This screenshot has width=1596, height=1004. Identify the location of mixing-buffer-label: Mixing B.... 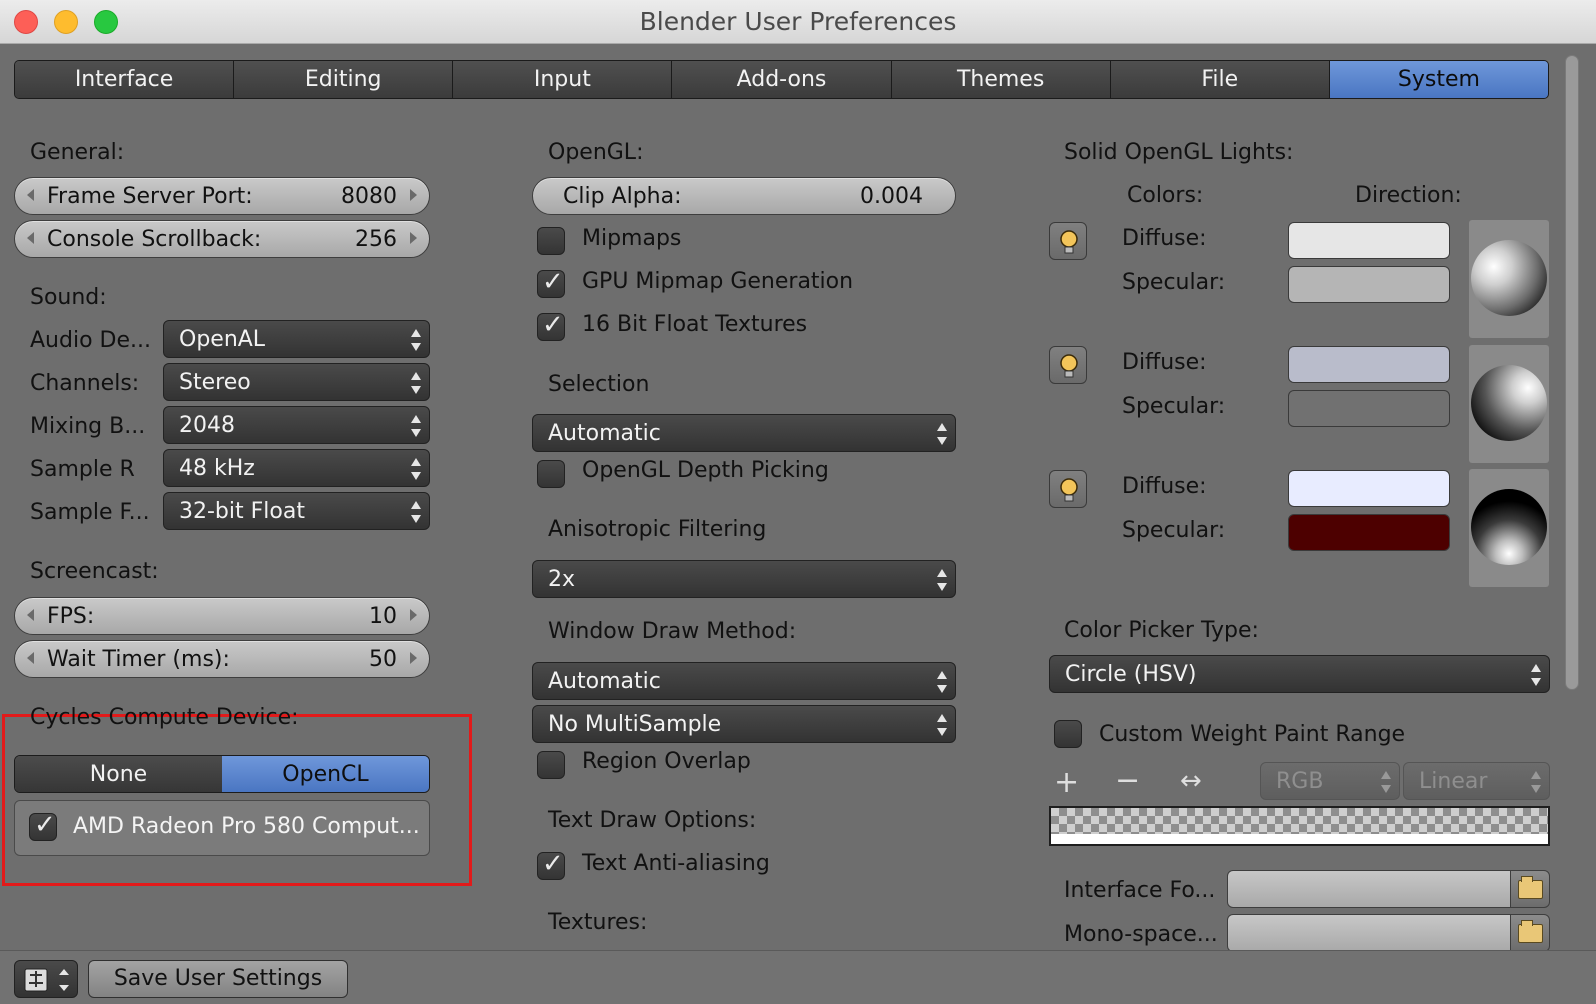
(88, 426).